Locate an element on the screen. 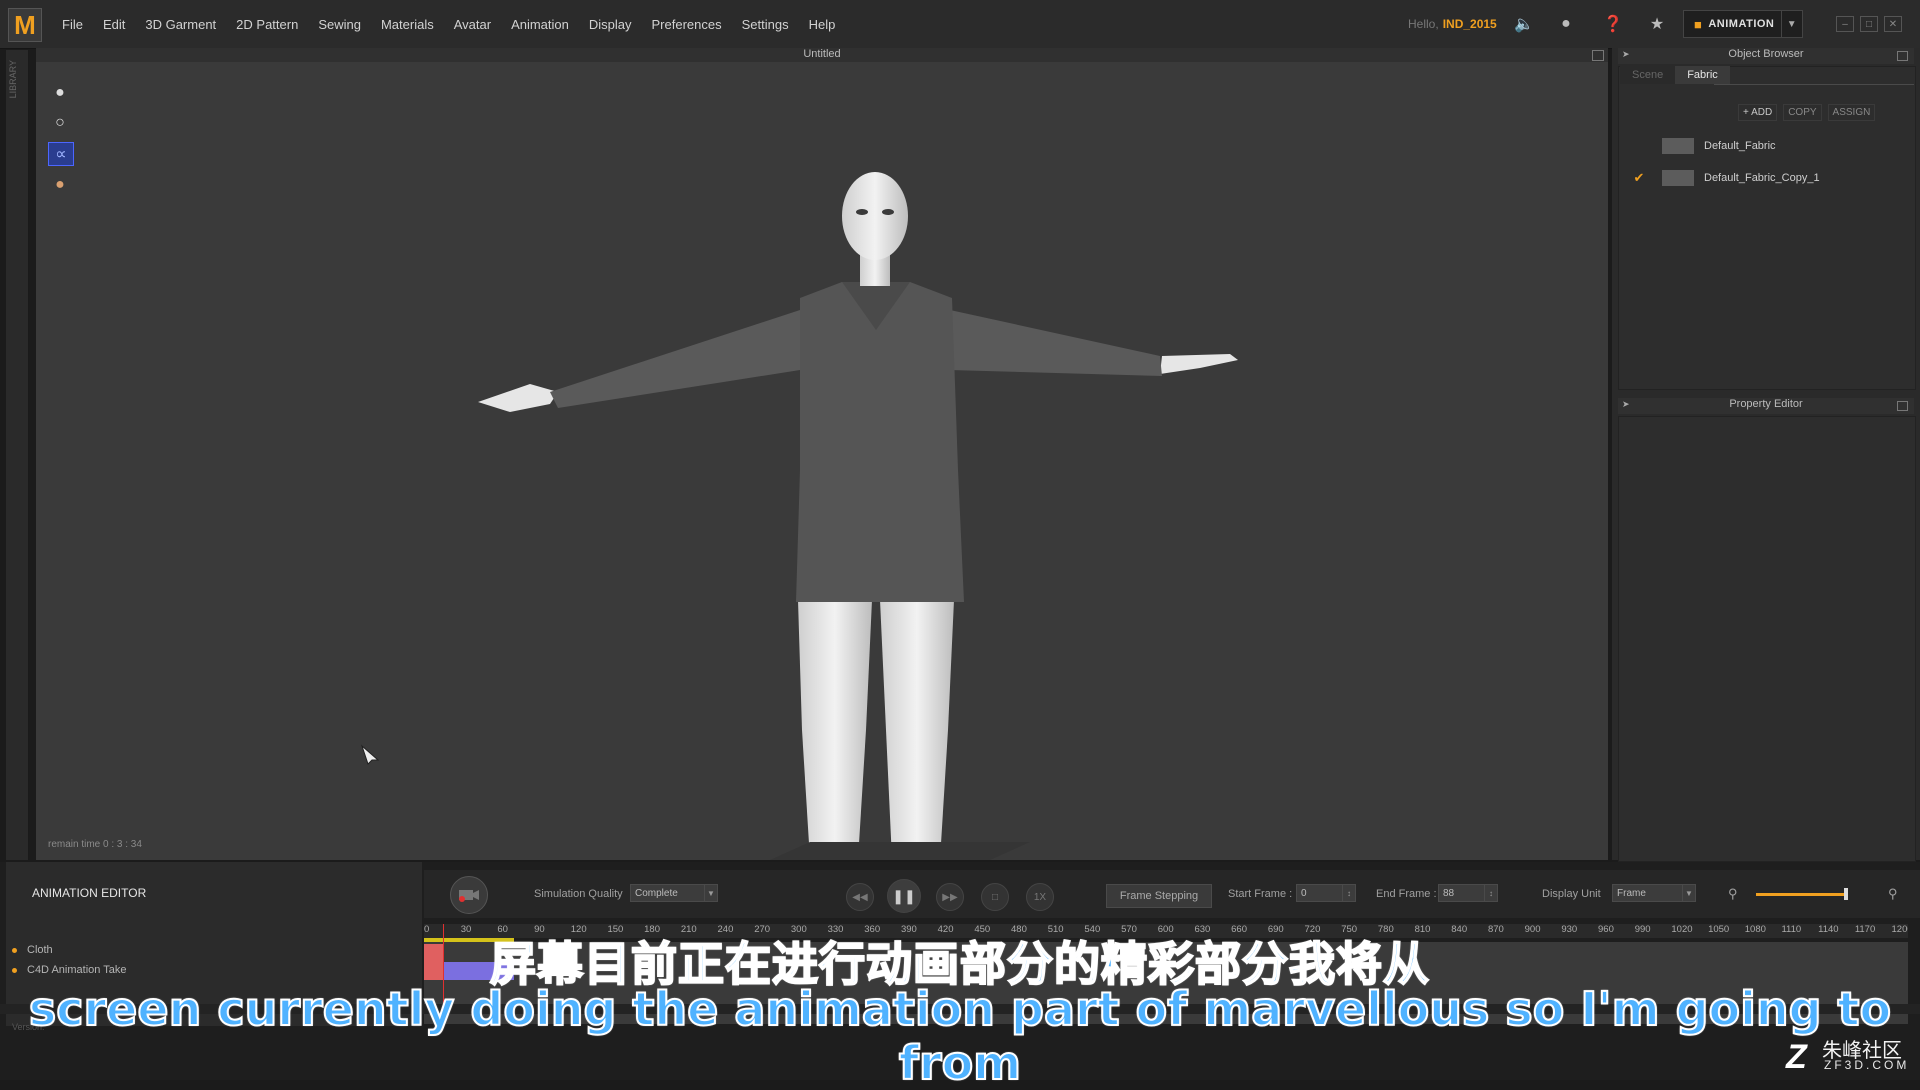  property-editor-panel is located at coordinates (1767, 639).